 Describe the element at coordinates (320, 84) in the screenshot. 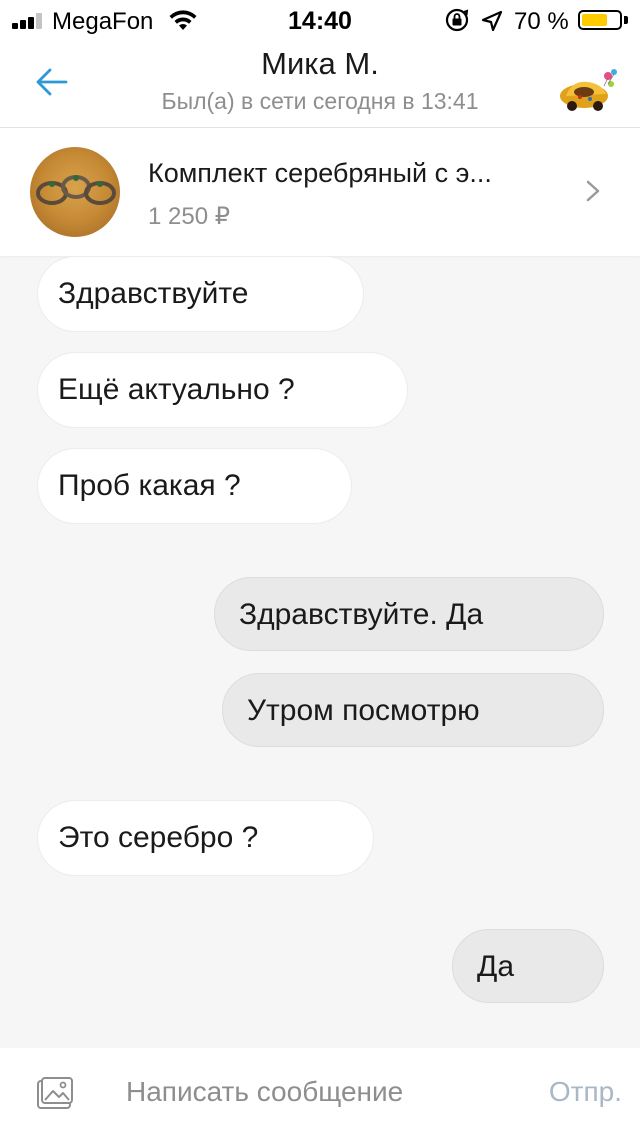

I see `chat-header: Мика М. Был(а) в сети сегодня в 13:41` at that location.